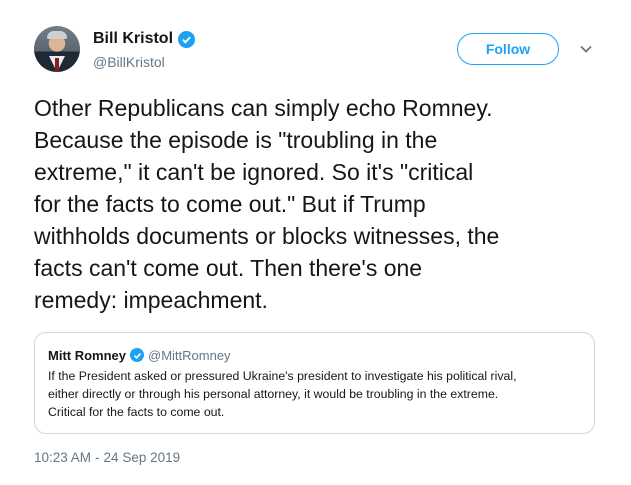 This screenshot has height=485, width=631. Describe the element at coordinates (57, 65) in the screenshot. I see `avatar-tie` at that location.